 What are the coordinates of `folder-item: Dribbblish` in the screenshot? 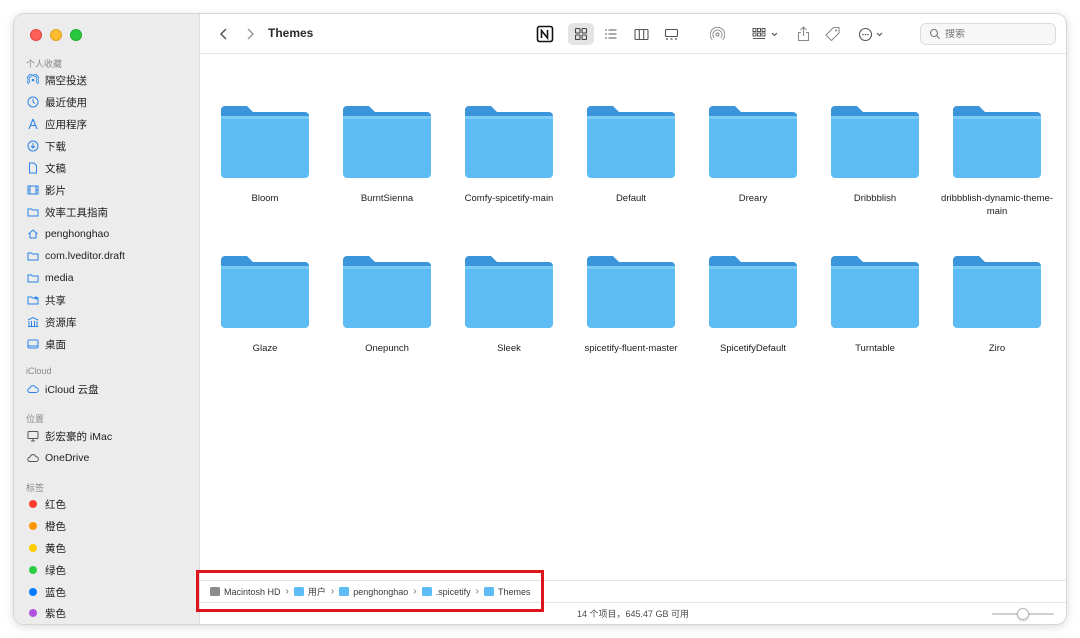 It's located at (875, 152).